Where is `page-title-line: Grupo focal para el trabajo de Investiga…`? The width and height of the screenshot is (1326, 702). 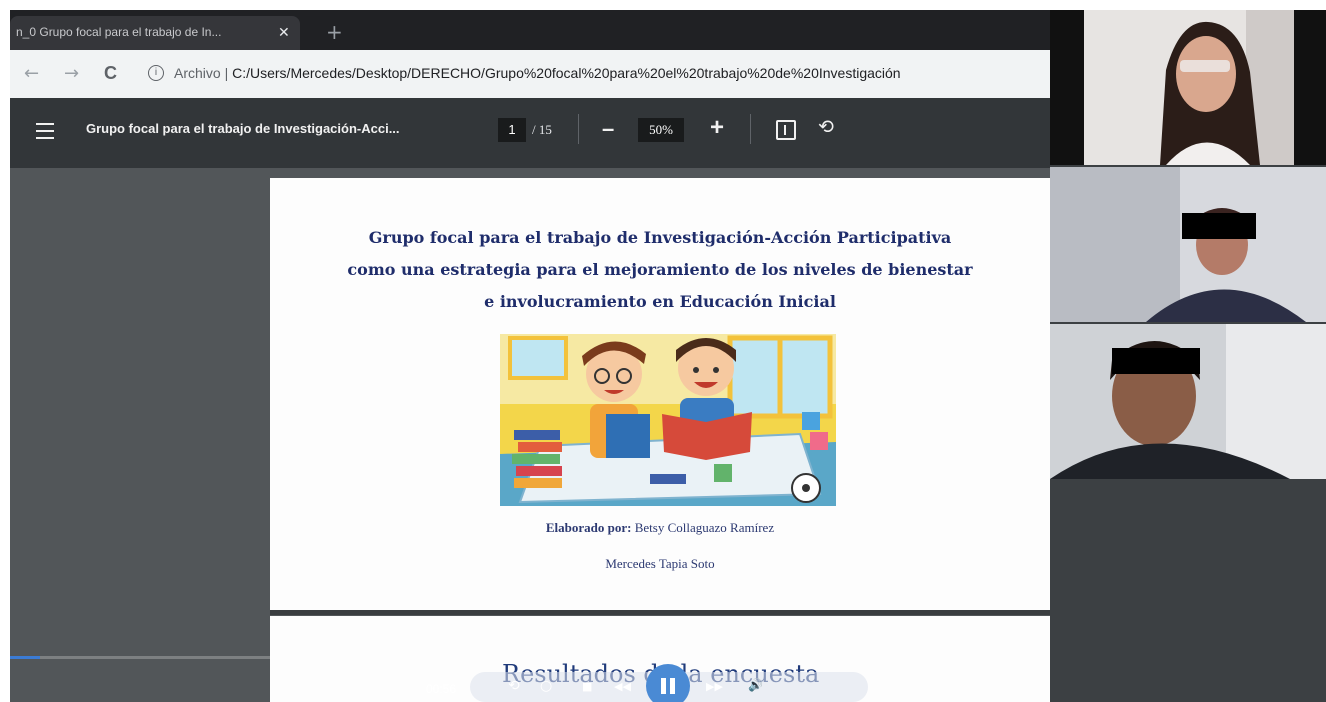
page-title-line: Grupo focal para el trabajo de Investiga… is located at coordinates (660, 237).